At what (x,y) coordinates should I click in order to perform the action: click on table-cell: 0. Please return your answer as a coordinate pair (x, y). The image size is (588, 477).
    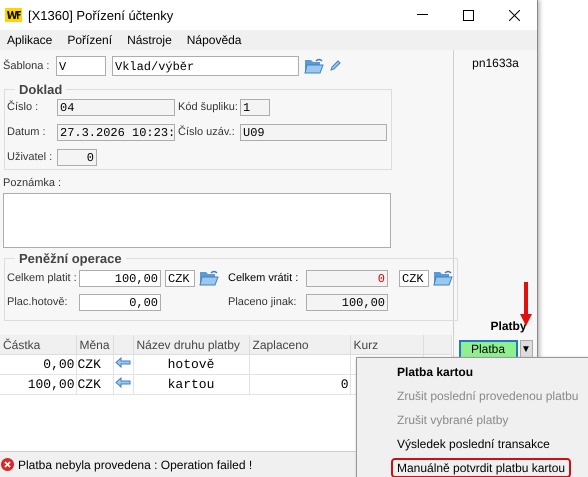
    Looking at the image, I should click on (344, 384).